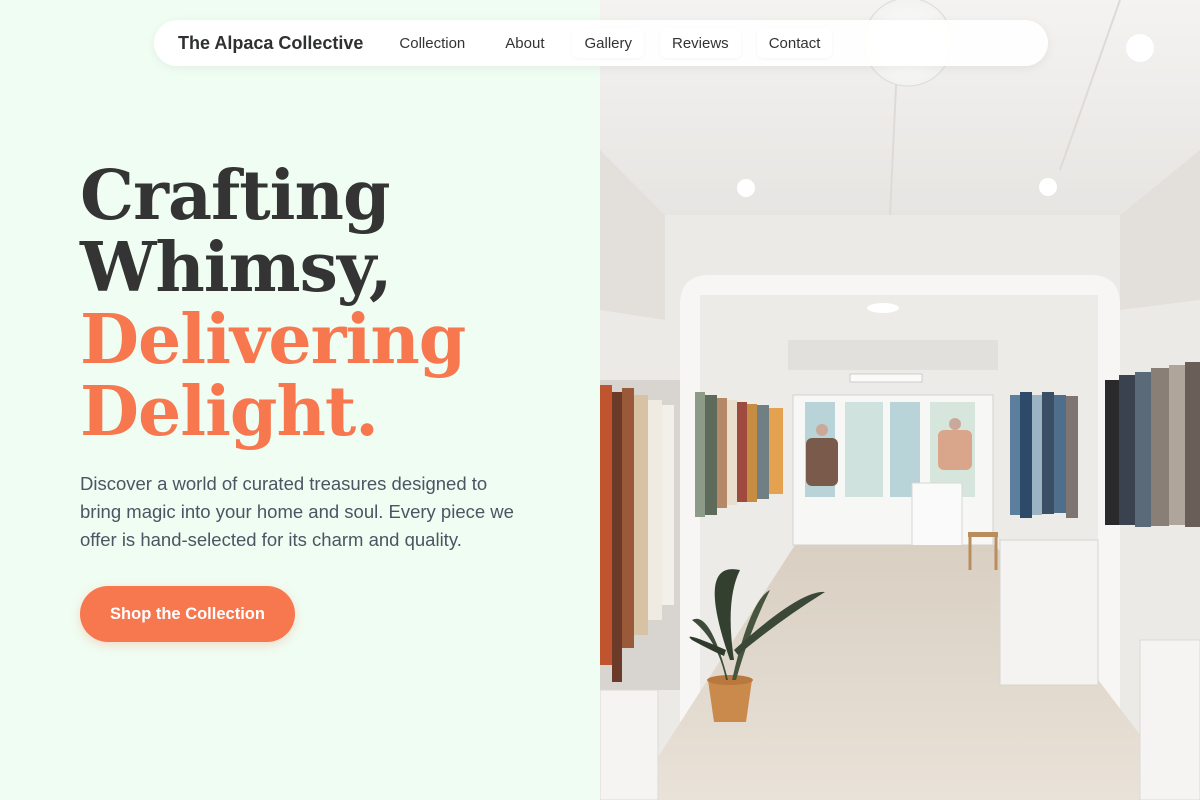  I want to click on headline-line-4: Delight., so click(229, 412).